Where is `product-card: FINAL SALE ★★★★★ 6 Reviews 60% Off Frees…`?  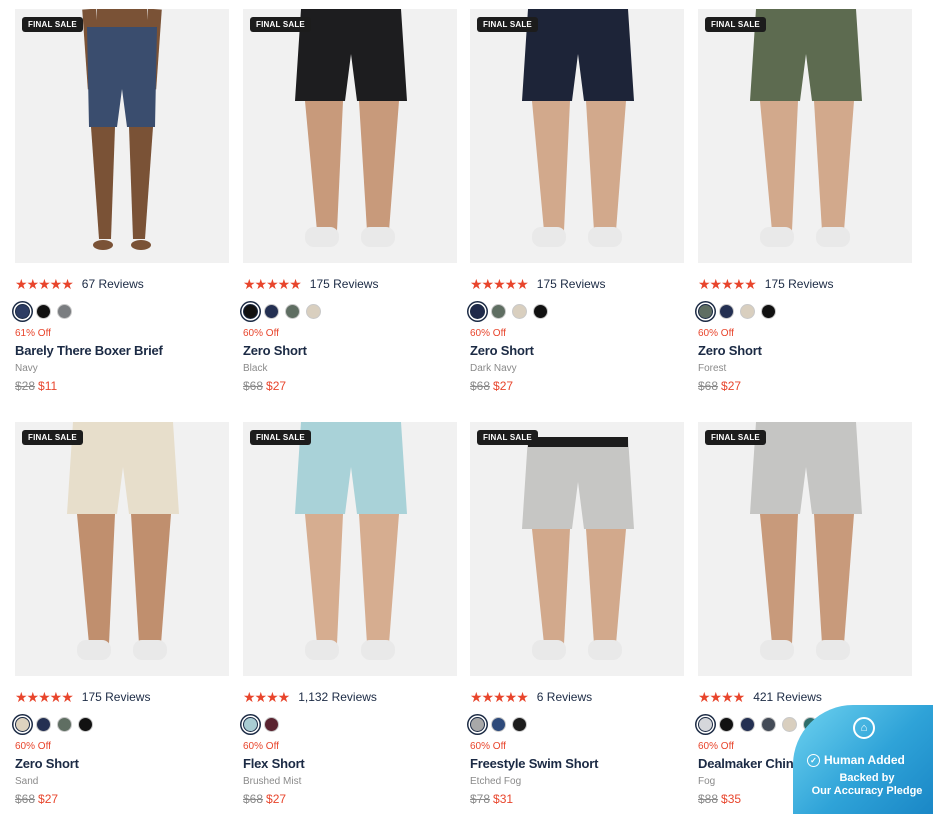
product-card: FINAL SALE ★★★★★ 6 Reviews 60% Off Frees… is located at coordinates (577, 614).